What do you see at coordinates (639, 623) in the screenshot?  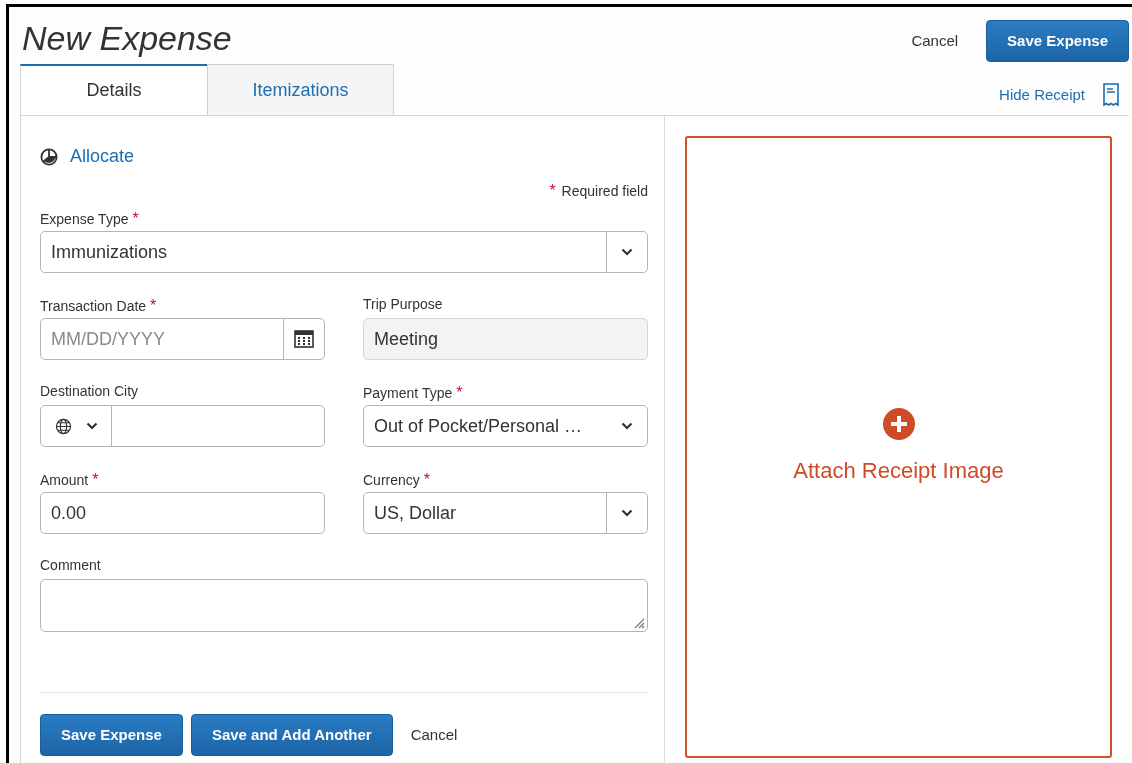 I see `resize-handle-icon` at bounding box center [639, 623].